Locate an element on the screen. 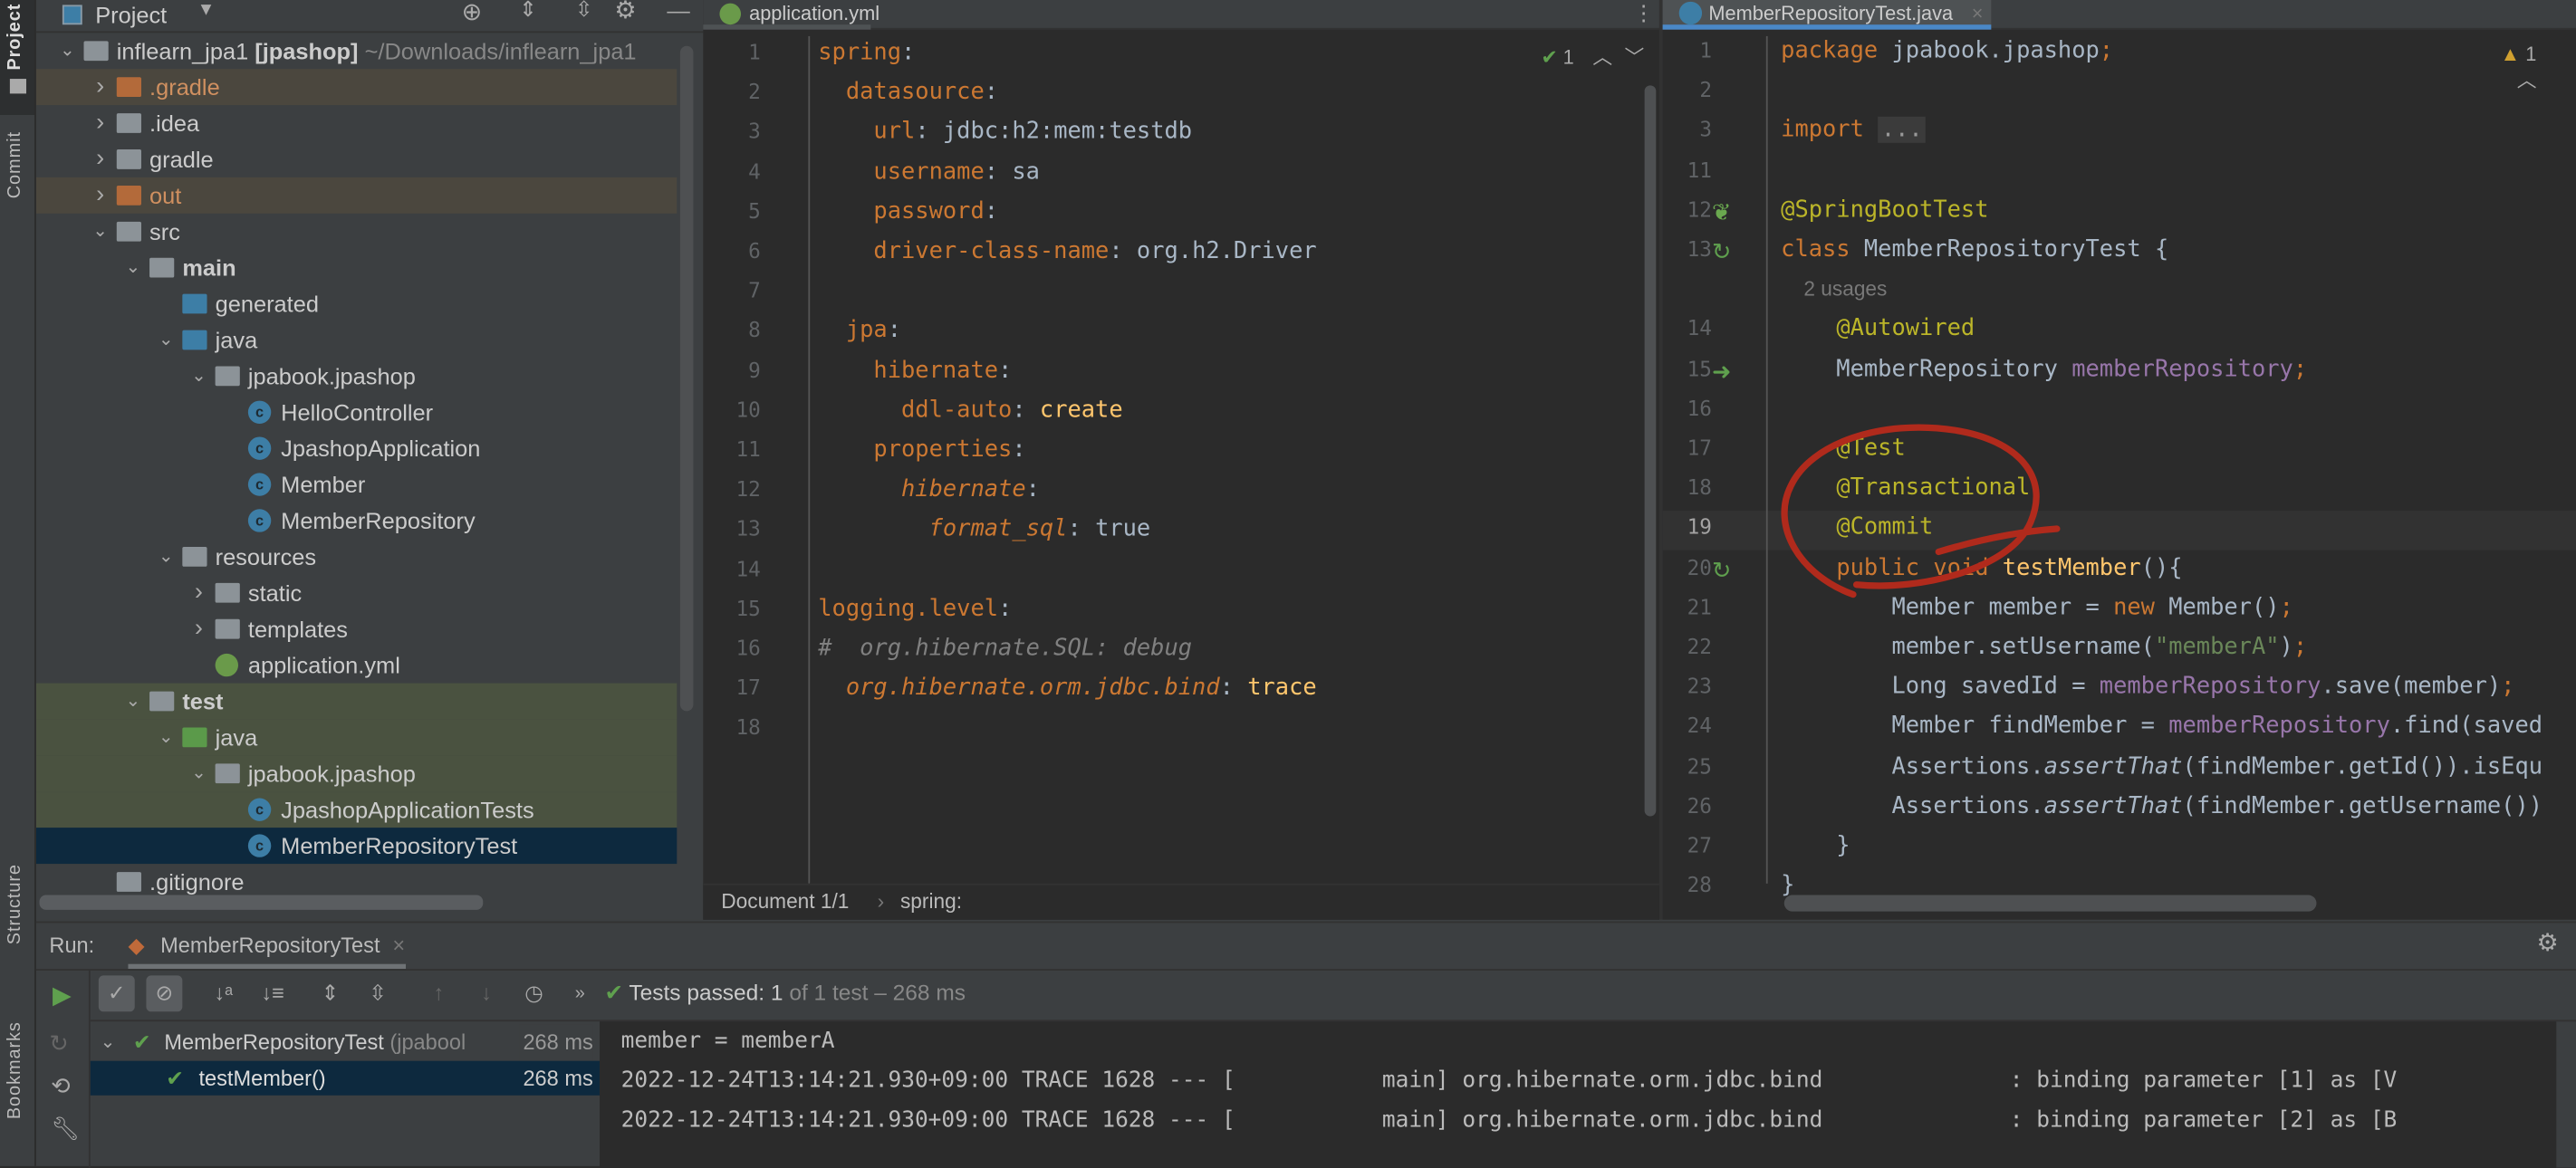  console-line: member = memberA is located at coordinates (727, 1041).